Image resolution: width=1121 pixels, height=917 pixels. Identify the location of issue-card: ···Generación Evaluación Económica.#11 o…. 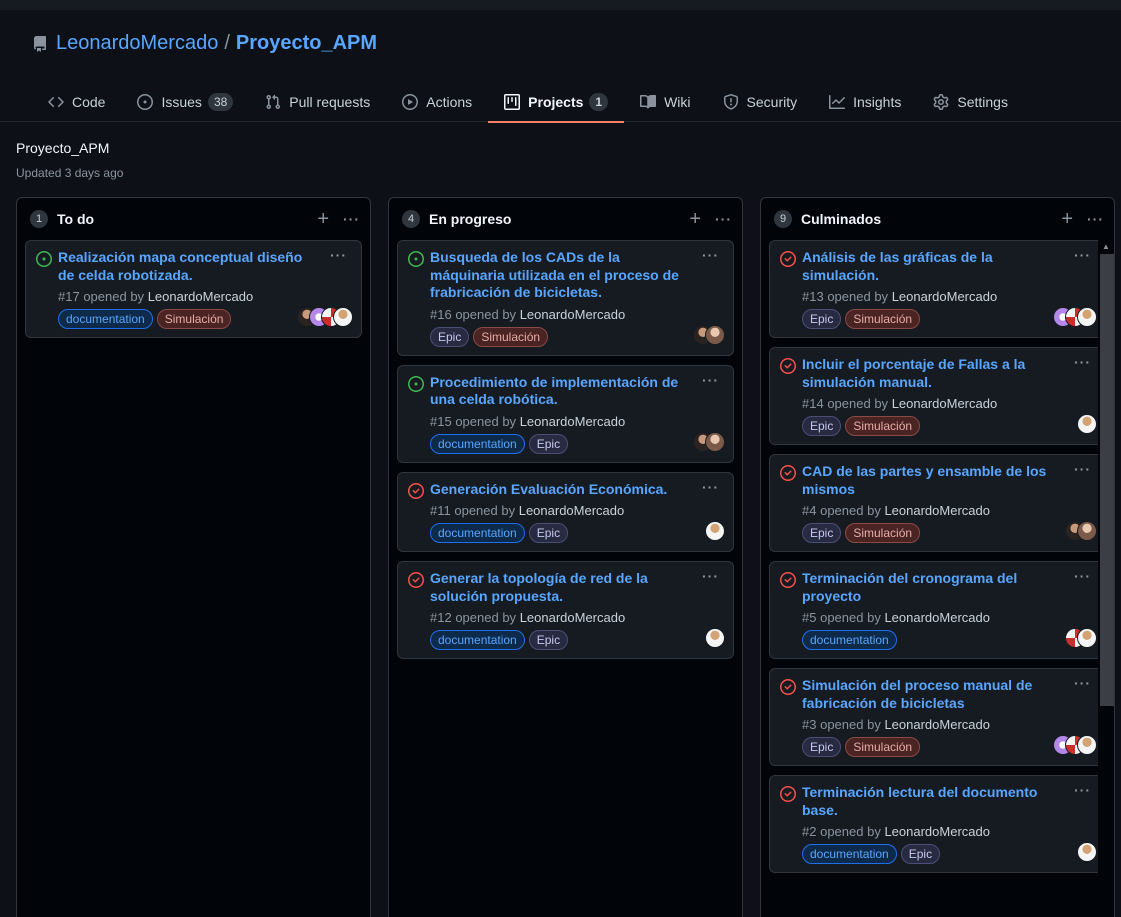
(565, 512).